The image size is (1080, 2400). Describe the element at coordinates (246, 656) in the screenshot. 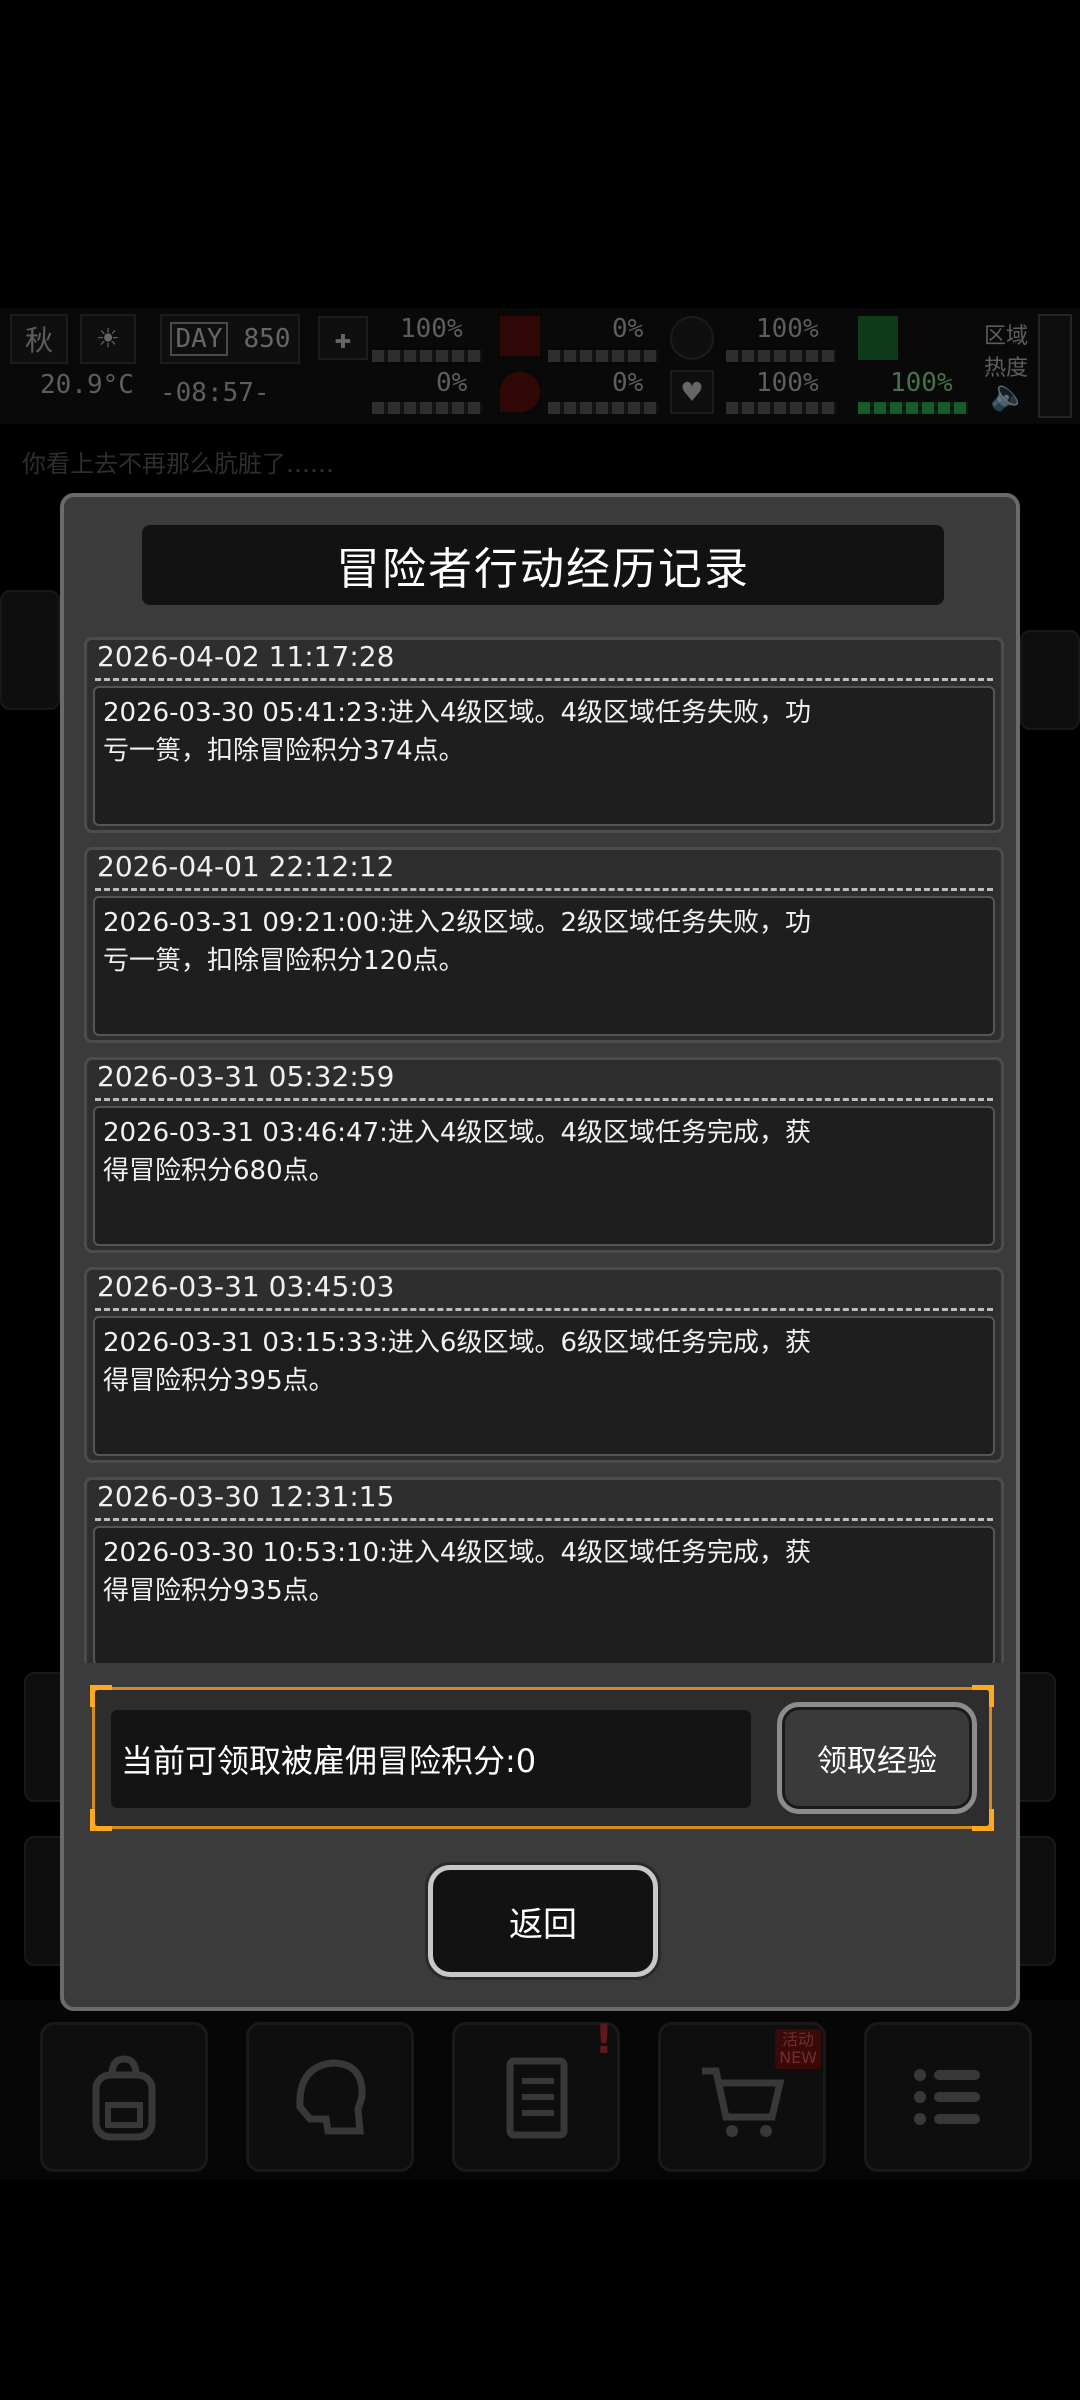

I see `record-timestamp: 2026-04-02 11:17:28` at that location.